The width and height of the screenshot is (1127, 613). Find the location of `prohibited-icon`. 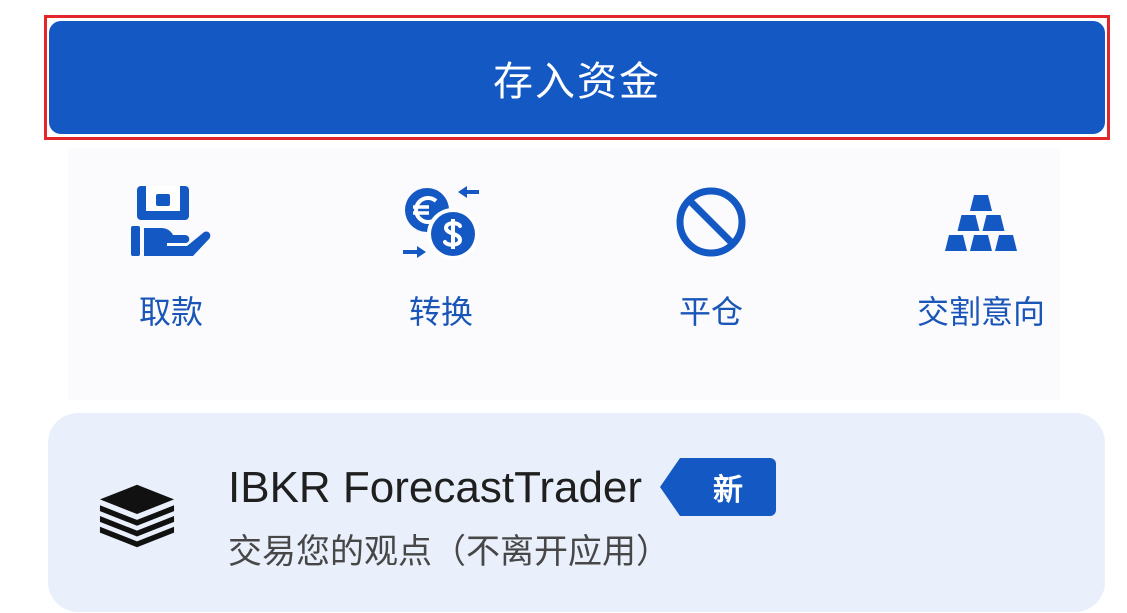

prohibited-icon is located at coordinates (711, 222).